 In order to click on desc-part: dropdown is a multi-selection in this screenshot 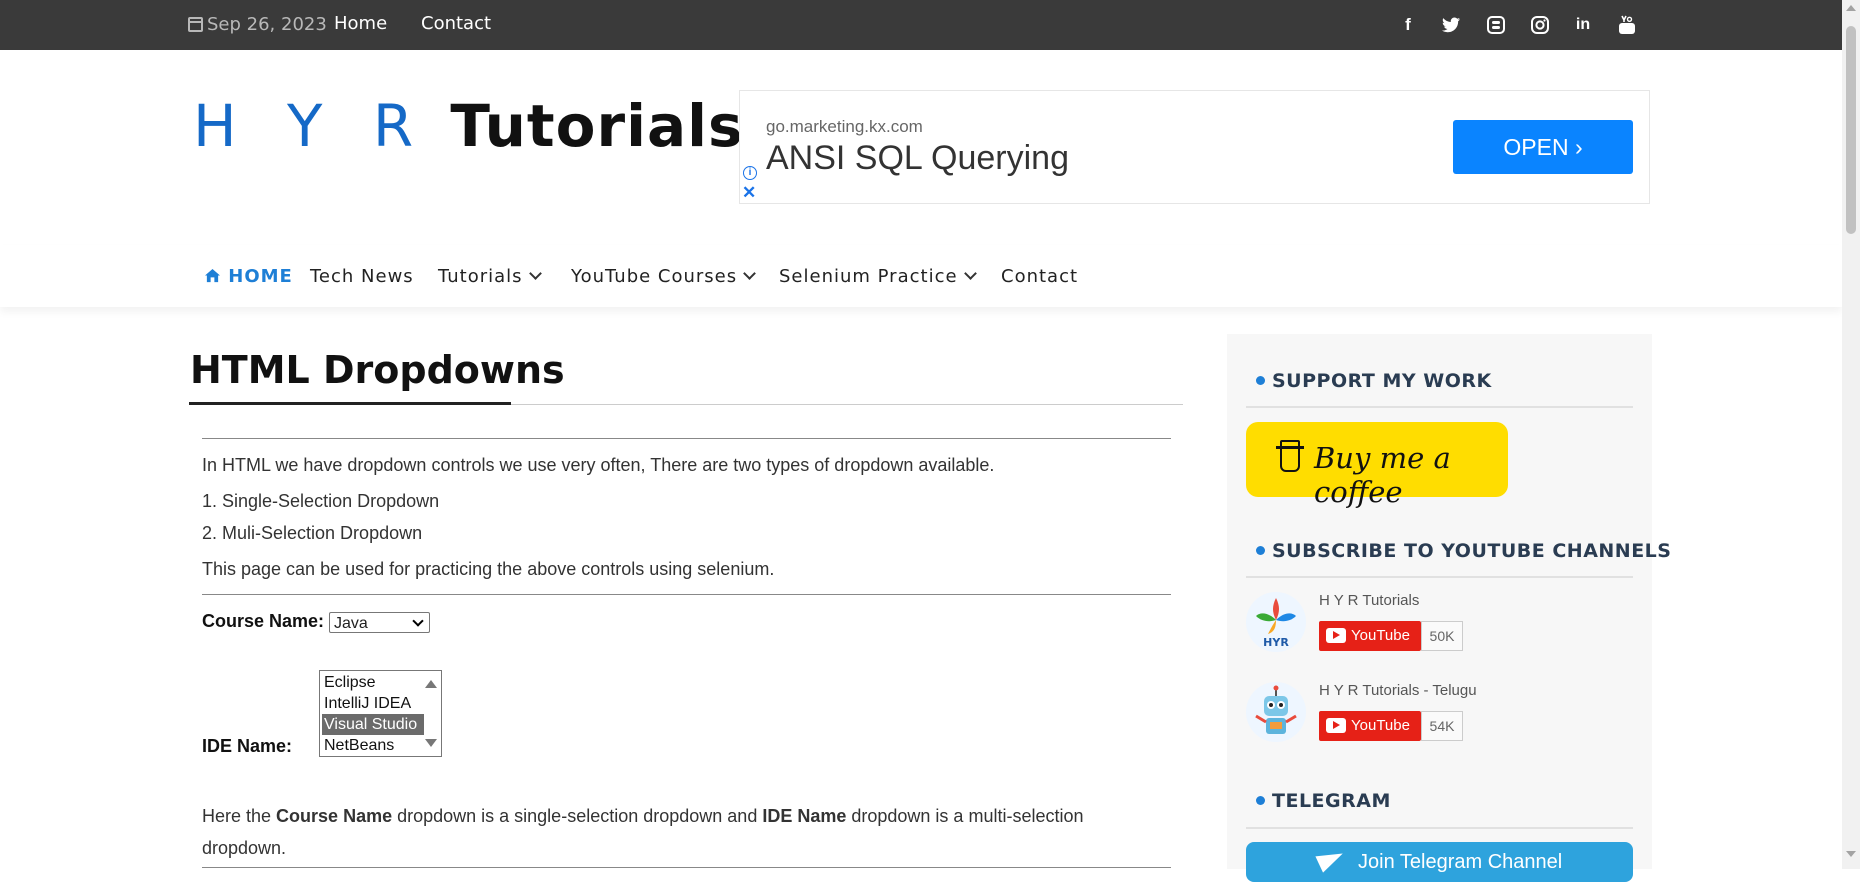, I will do `click(965, 816)`.